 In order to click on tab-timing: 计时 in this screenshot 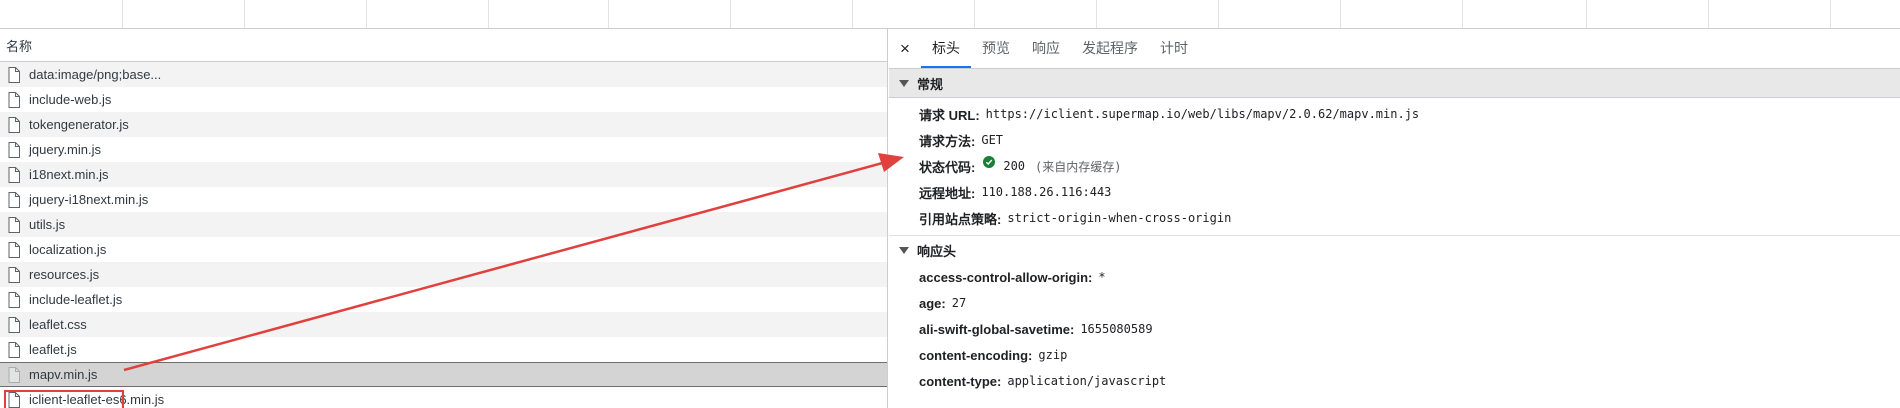, I will do `click(1174, 48)`.